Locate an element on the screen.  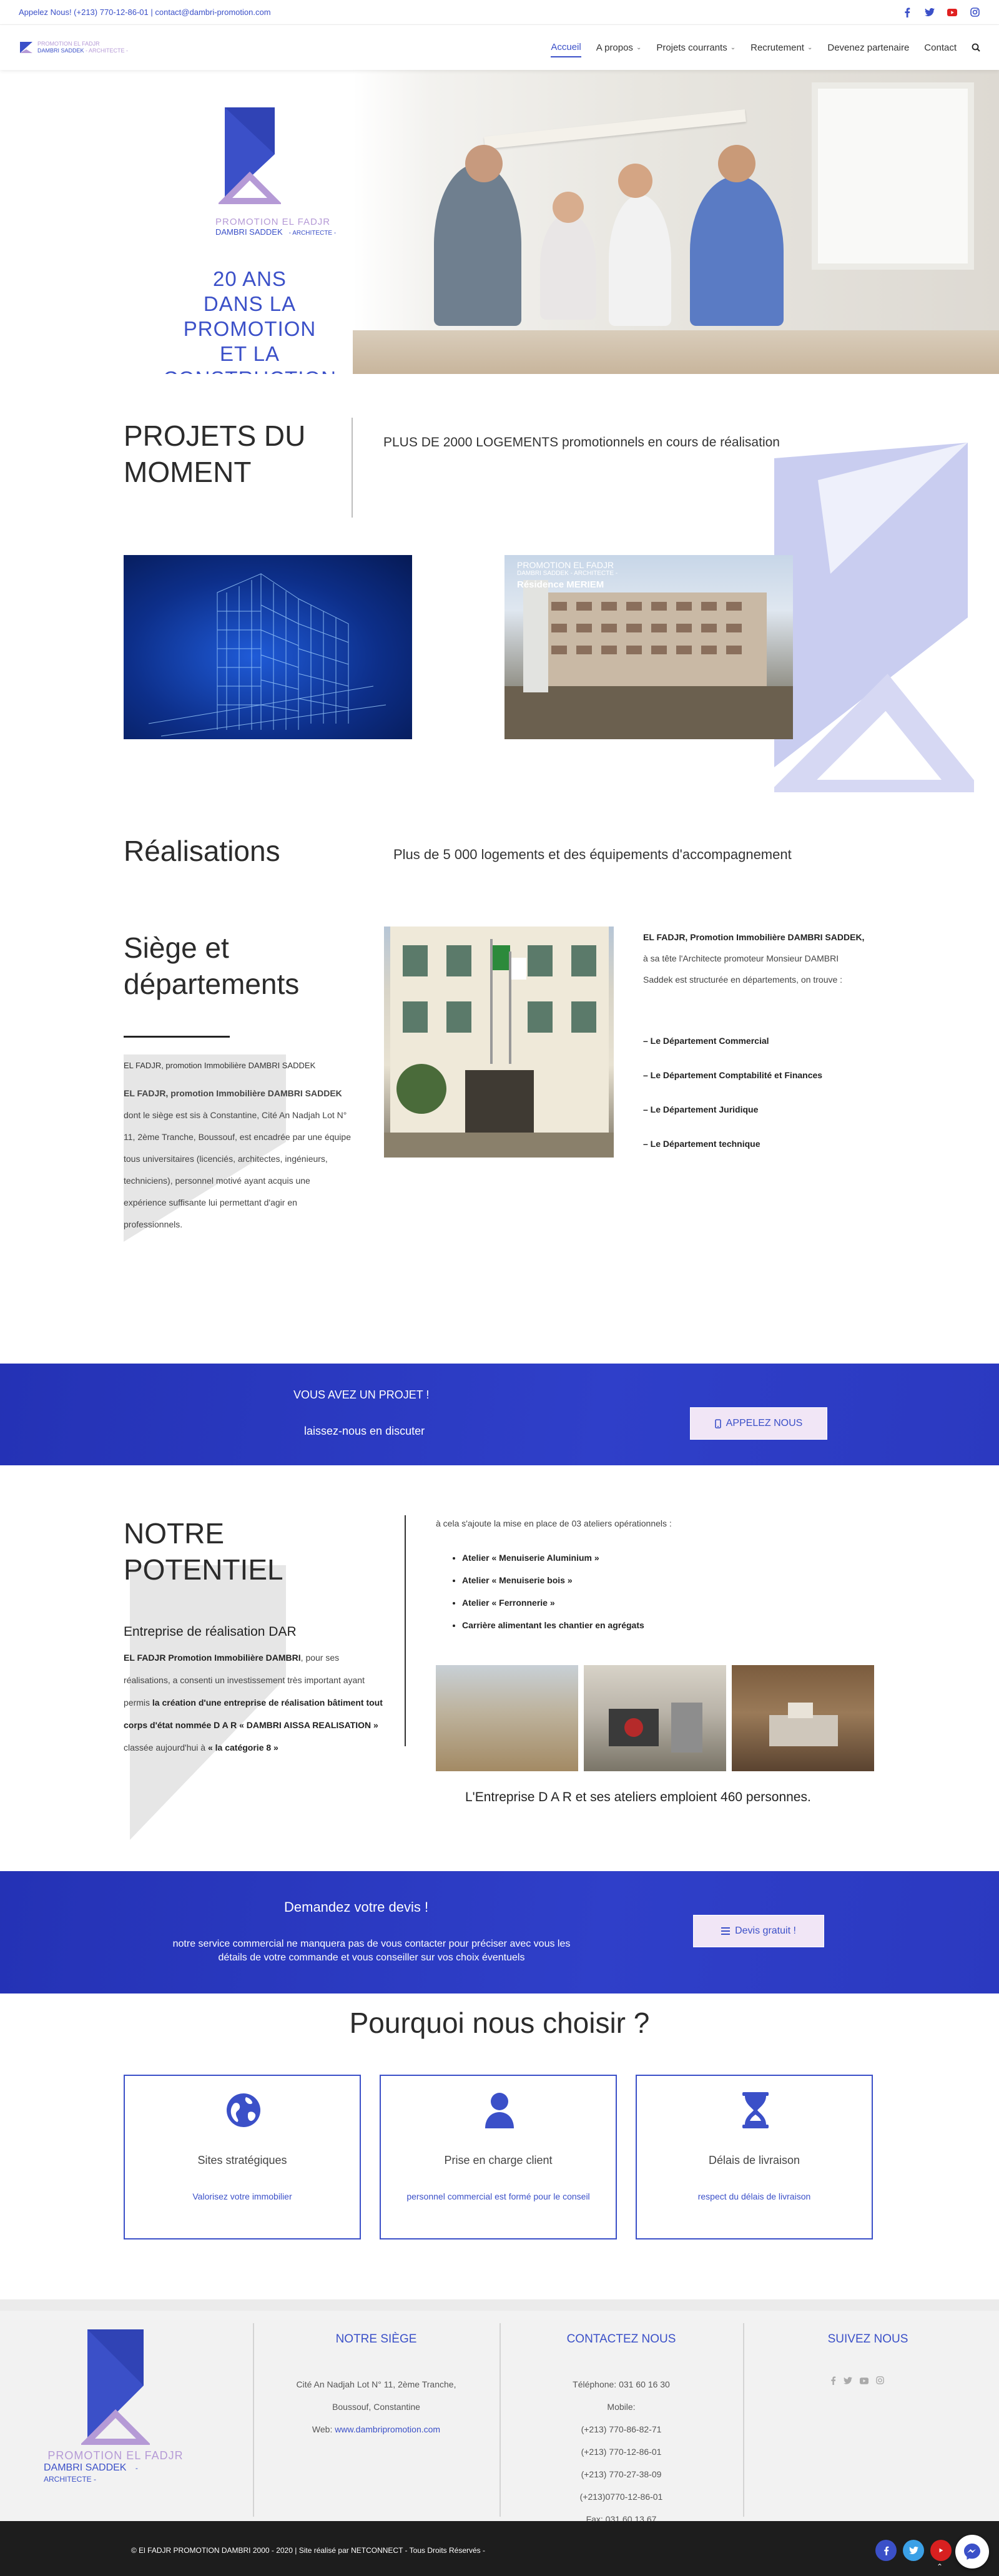
siege-title-line2: départements is located at coordinates (212, 984).